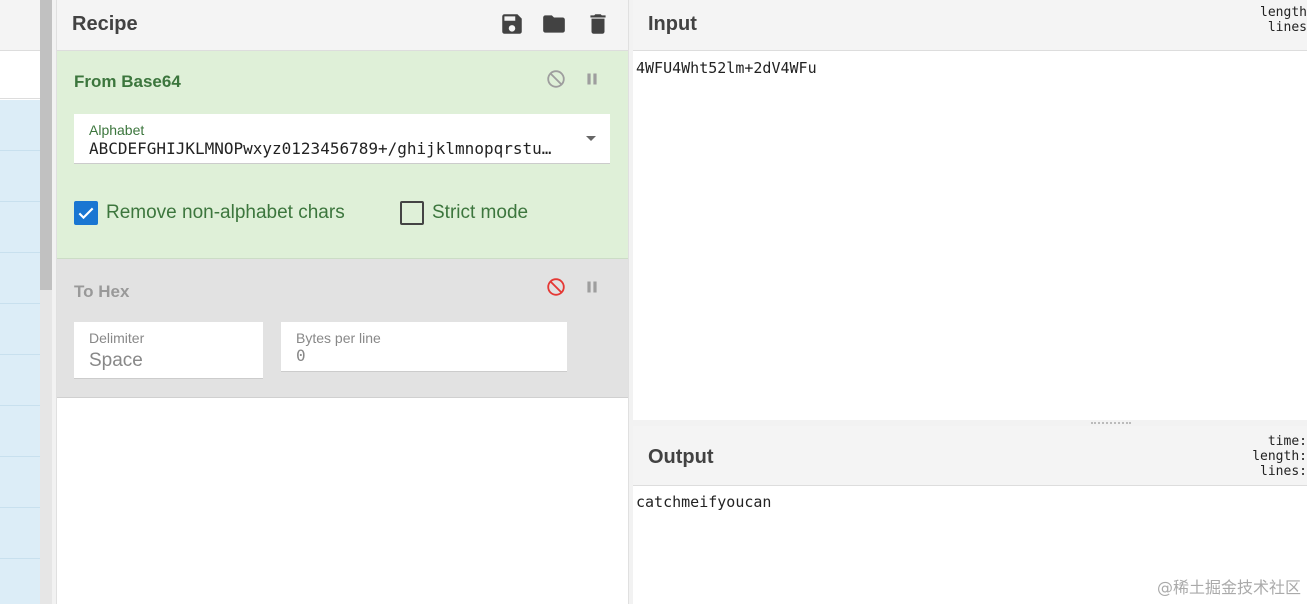 This screenshot has height=604, width=1307. I want to click on output-header: Output time: length: lines:, so click(970, 456).